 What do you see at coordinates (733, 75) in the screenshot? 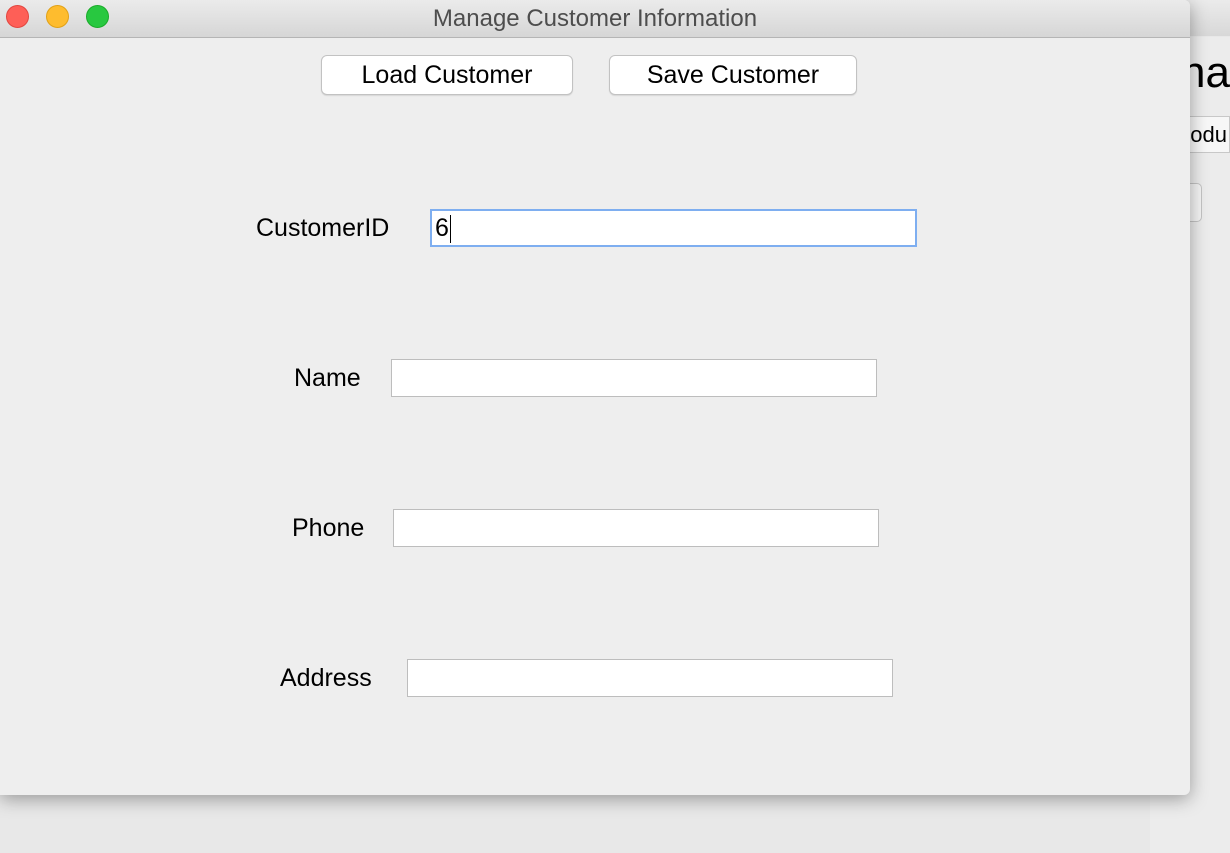
I see `save-customer-button: Save Customer` at bounding box center [733, 75].